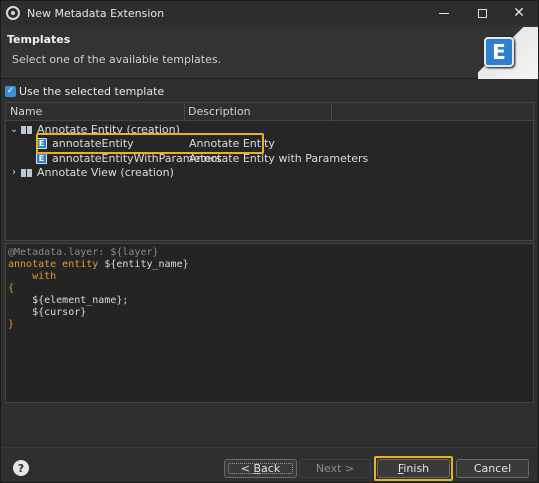 This screenshot has height=483, width=539. What do you see at coordinates (11, 288) in the screenshot?
I see `code-token: {` at bounding box center [11, 288].